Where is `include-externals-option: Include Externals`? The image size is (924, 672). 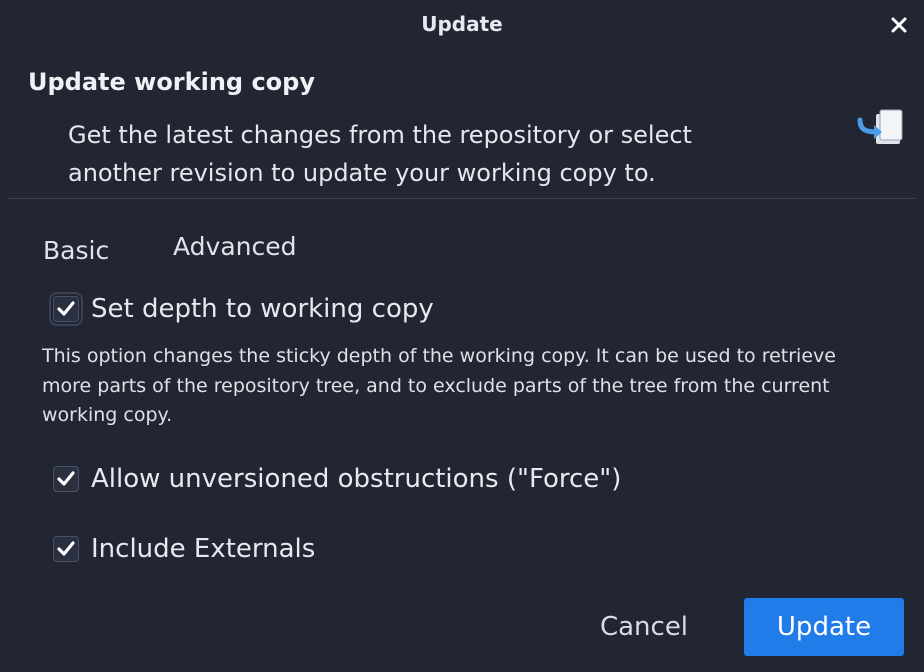 include-externals-option: Include Externals is located at coordinates (184, 549).